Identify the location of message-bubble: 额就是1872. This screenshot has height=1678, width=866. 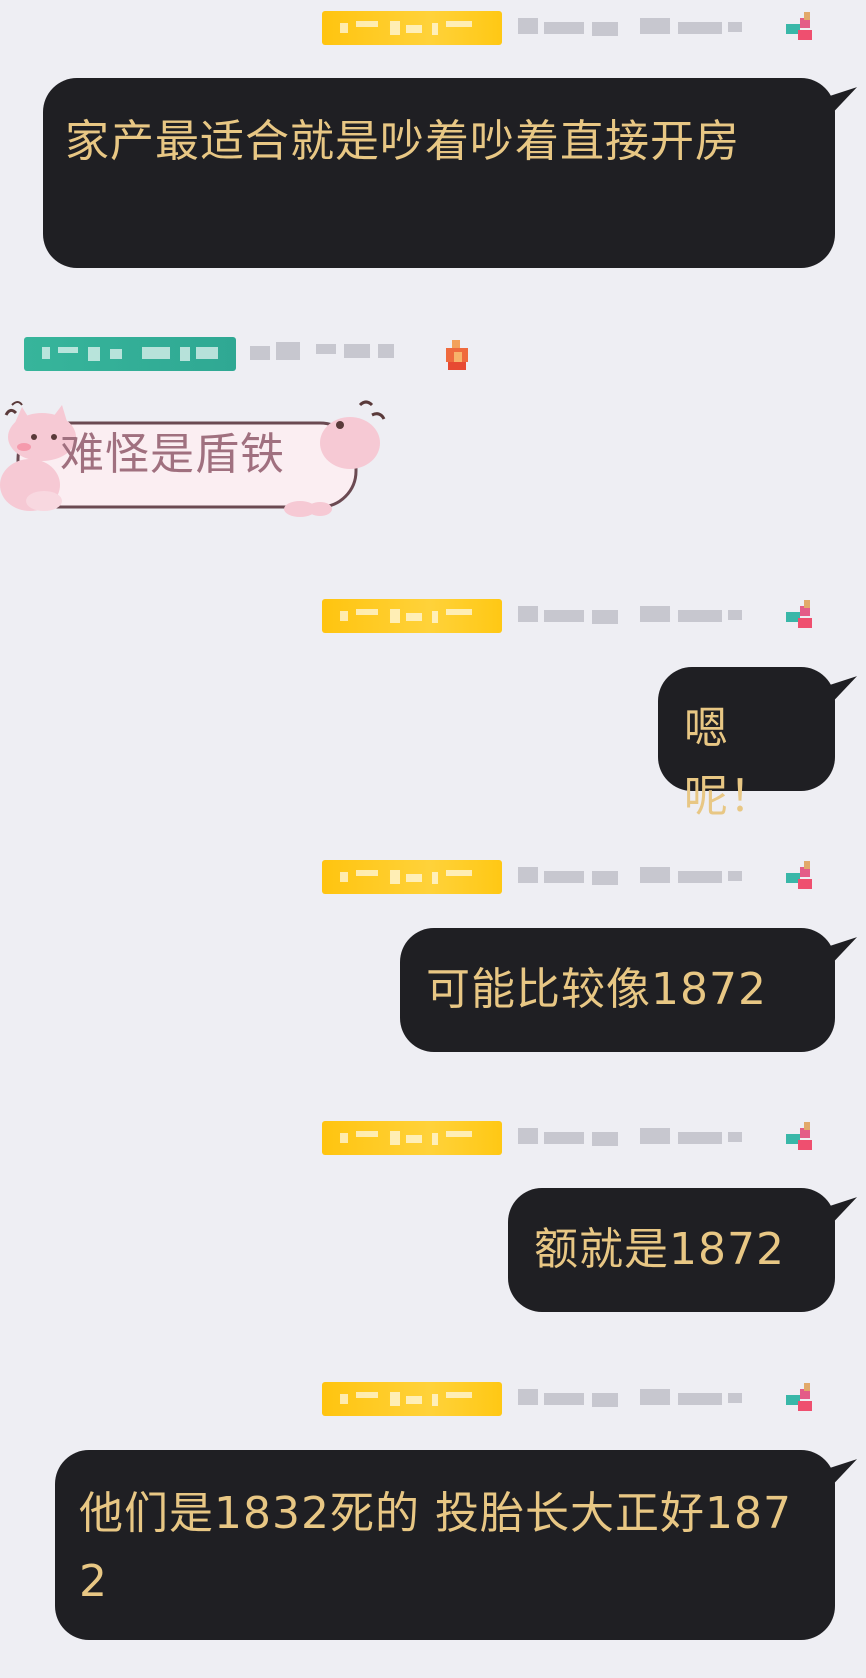
(682, 1250).